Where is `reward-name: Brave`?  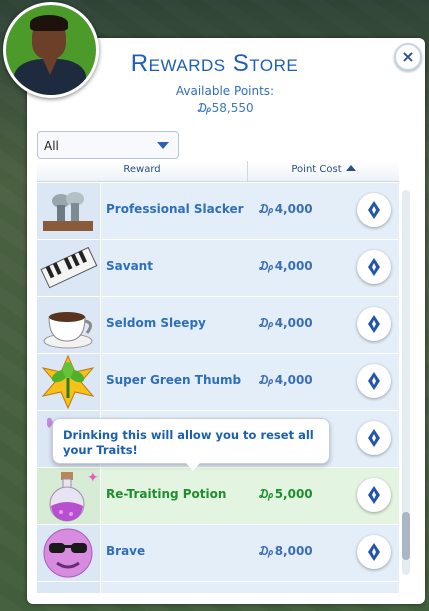 reward-name: Brave is located at coordinates (126, 551).